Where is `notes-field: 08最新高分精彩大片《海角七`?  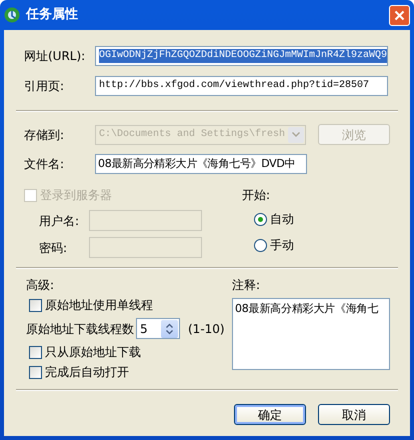
notes-field: 08最新高分精彩大片《海角七 is located at coordinates (311, 334).